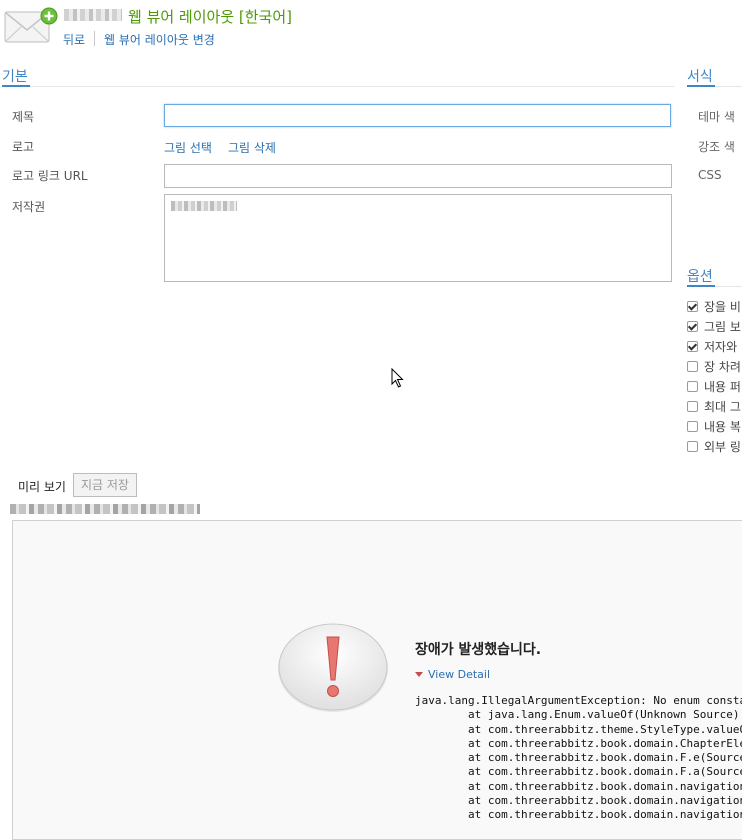  Describe the element at coordinates (31, 25) in the screenshot. I see `envelope-add-icon` at that location.